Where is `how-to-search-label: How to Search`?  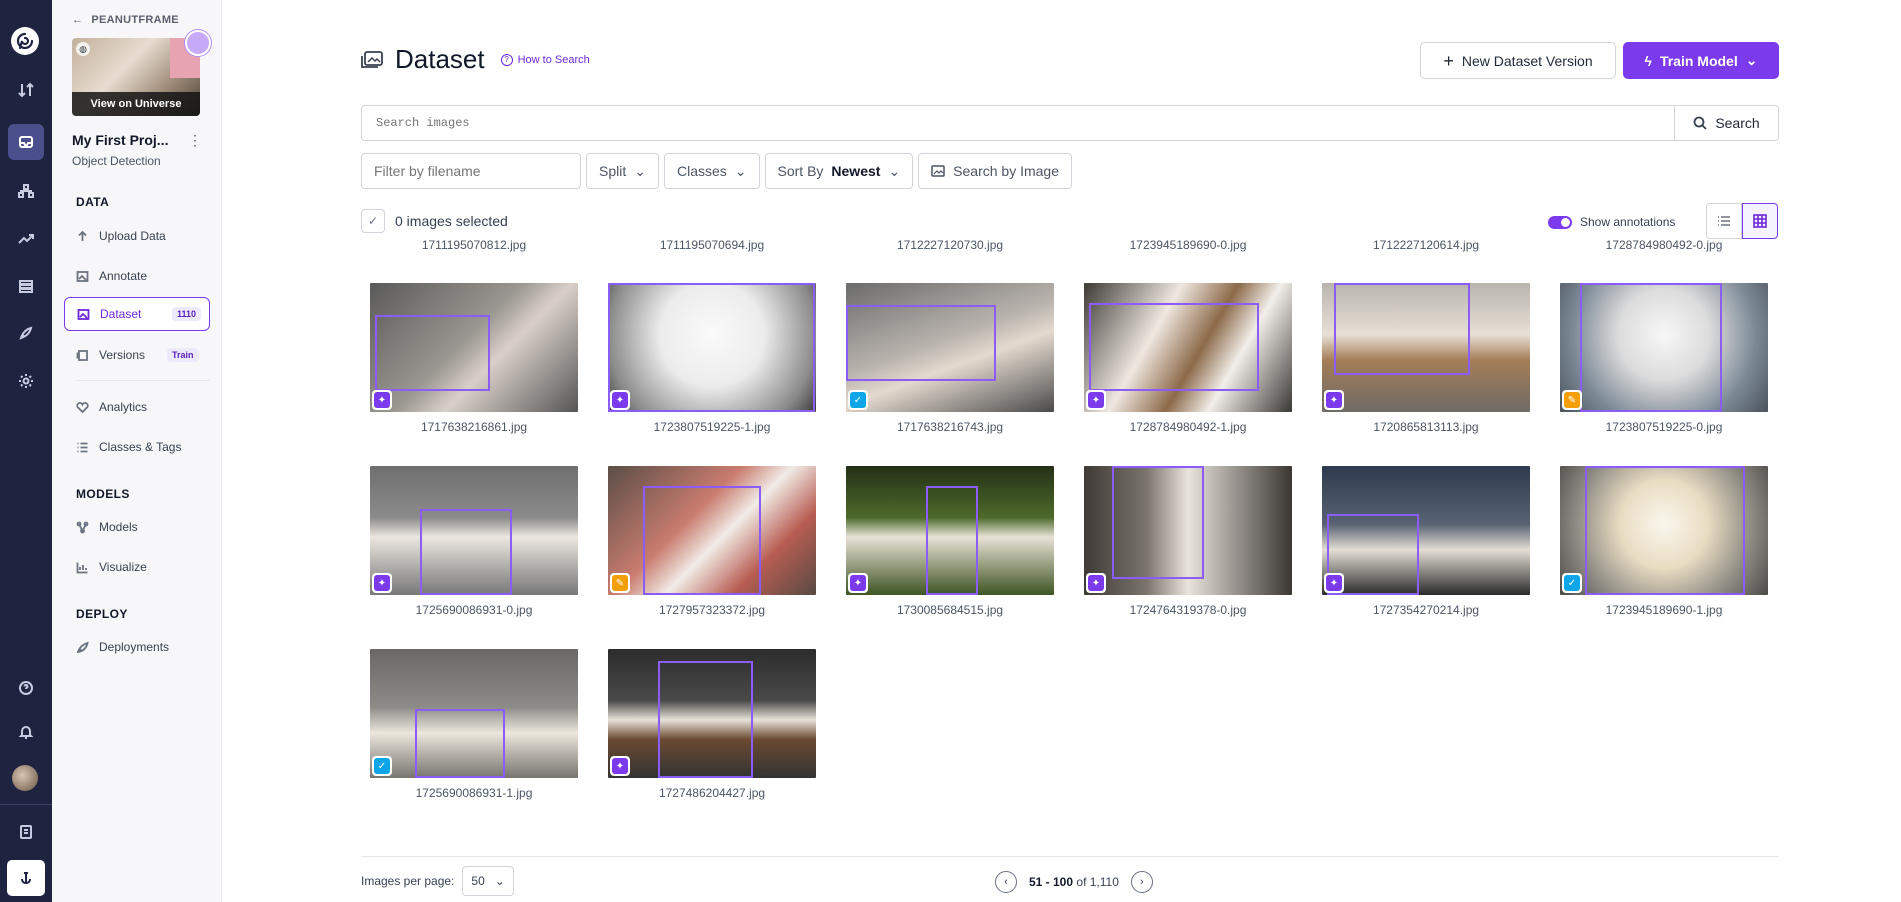 how-to-search-label: How to Search is located at coordinates (553, 59).